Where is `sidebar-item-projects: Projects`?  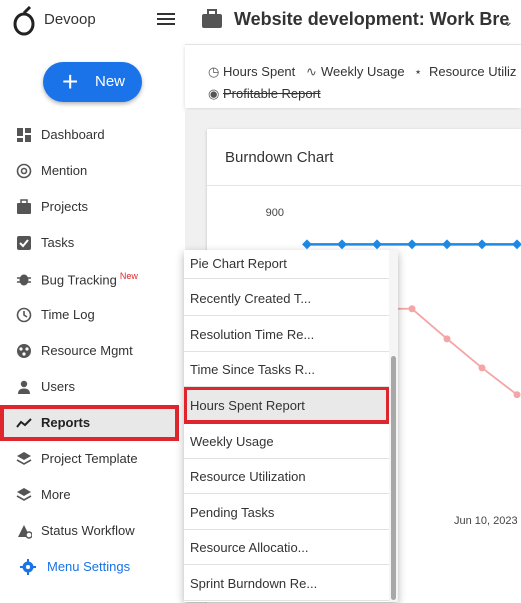 sidebar-item-projects: Projects is located at coordinates (89, 207).